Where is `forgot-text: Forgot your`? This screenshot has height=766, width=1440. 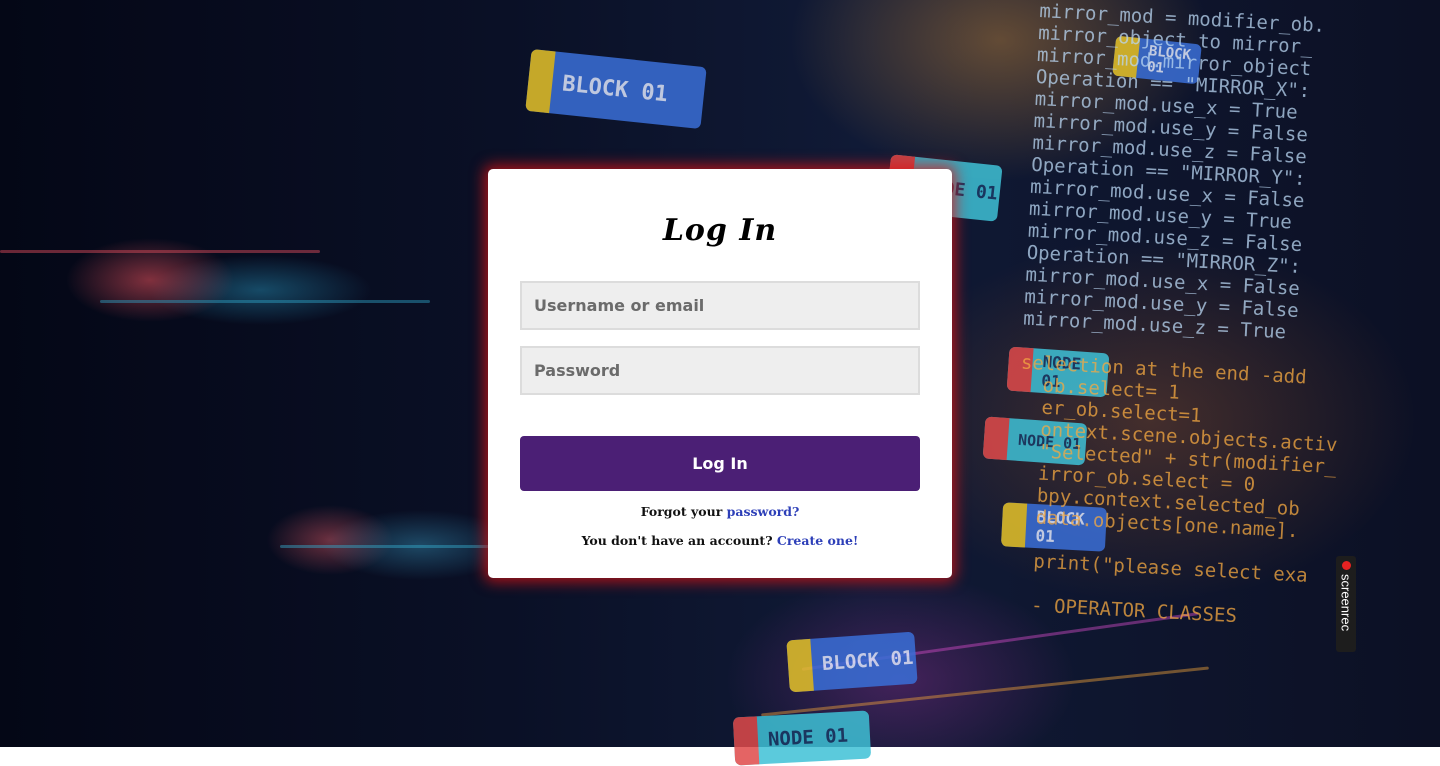
forgot-text: Forgot your is located at coordinates (681, 511).